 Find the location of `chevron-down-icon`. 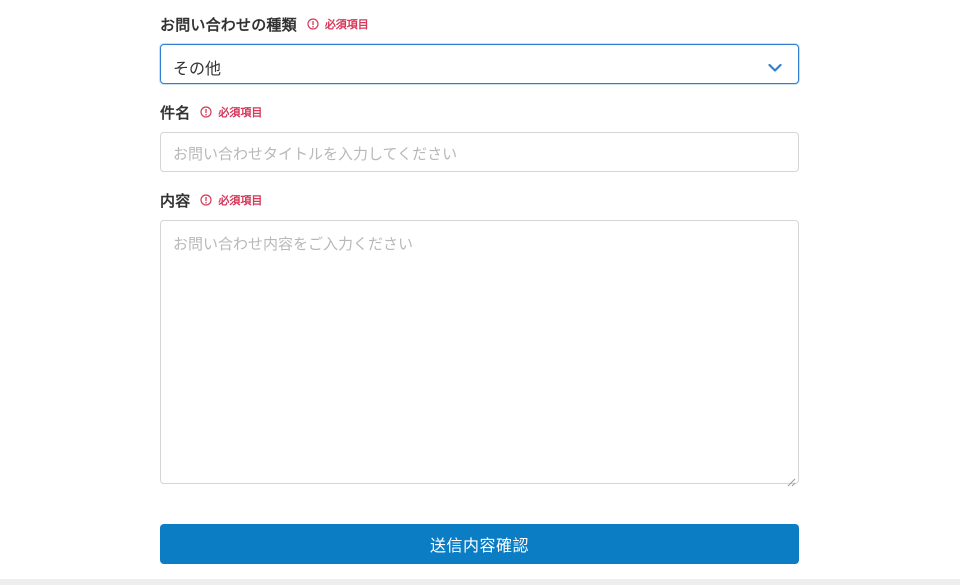

chevron-down-icon is located at coordinates (775, 65).